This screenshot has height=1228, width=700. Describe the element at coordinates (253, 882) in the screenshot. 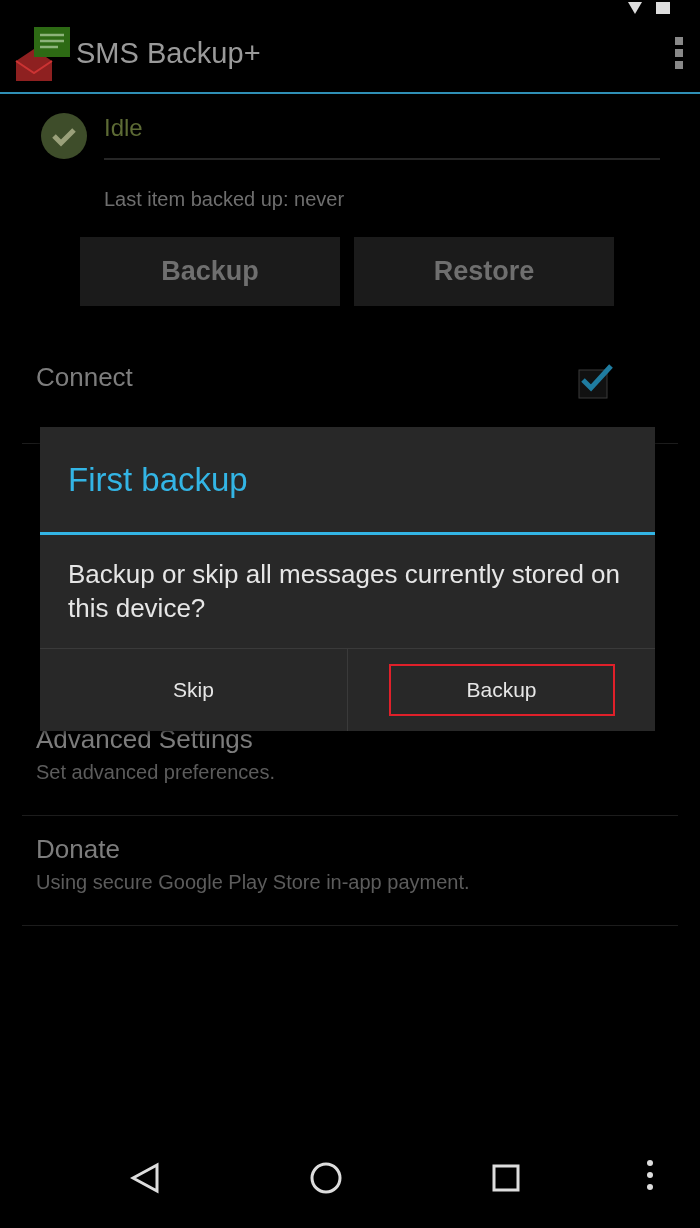

I see `pref-summary: Using secure Google Play Store in-app payment.` at that location.